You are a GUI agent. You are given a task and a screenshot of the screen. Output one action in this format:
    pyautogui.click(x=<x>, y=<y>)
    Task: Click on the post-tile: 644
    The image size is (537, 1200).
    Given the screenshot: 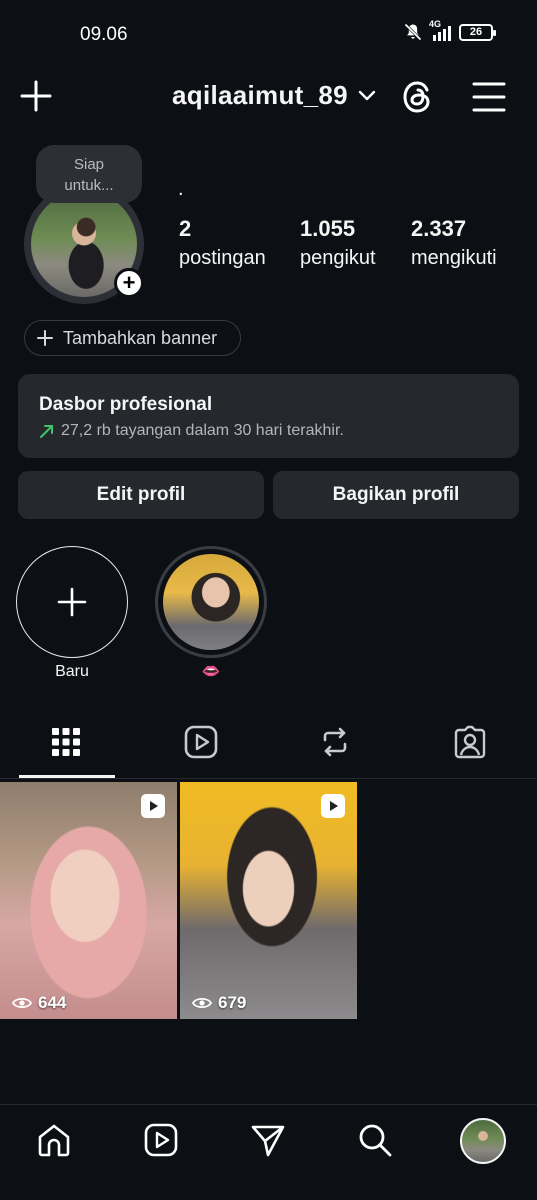 What is the action you would take?
    pyautogui.click(x=88, y=900)
    